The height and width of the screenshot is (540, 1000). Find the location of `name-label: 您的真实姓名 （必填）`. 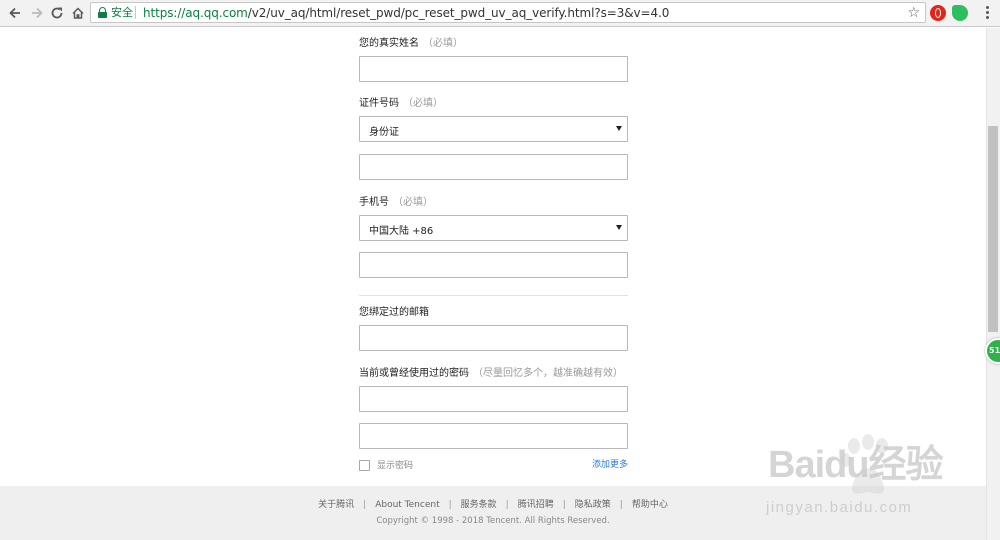

name-label: 您的真实姓名 （必填） is located at coordinates (411, 44).